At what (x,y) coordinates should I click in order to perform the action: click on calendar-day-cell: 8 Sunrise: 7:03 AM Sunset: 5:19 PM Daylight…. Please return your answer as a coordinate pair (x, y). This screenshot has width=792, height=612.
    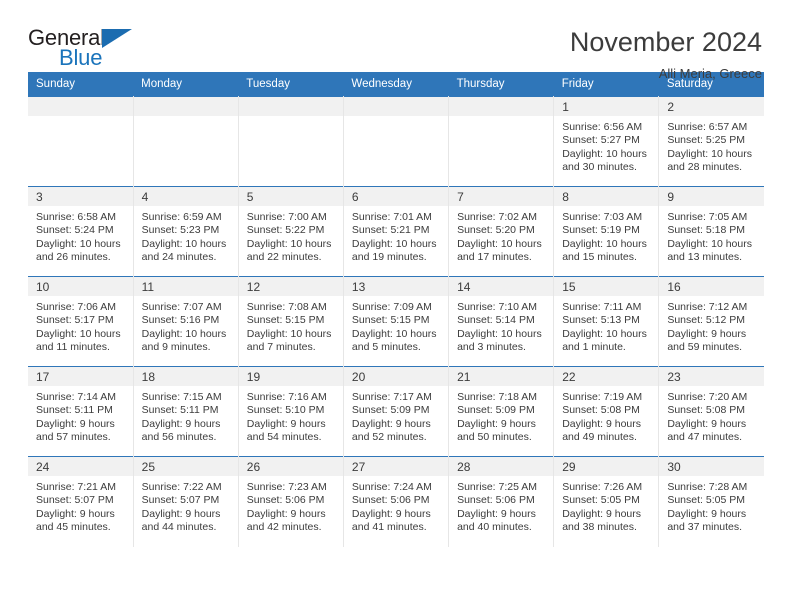
    Looking at the image, I should click on (606, 231).